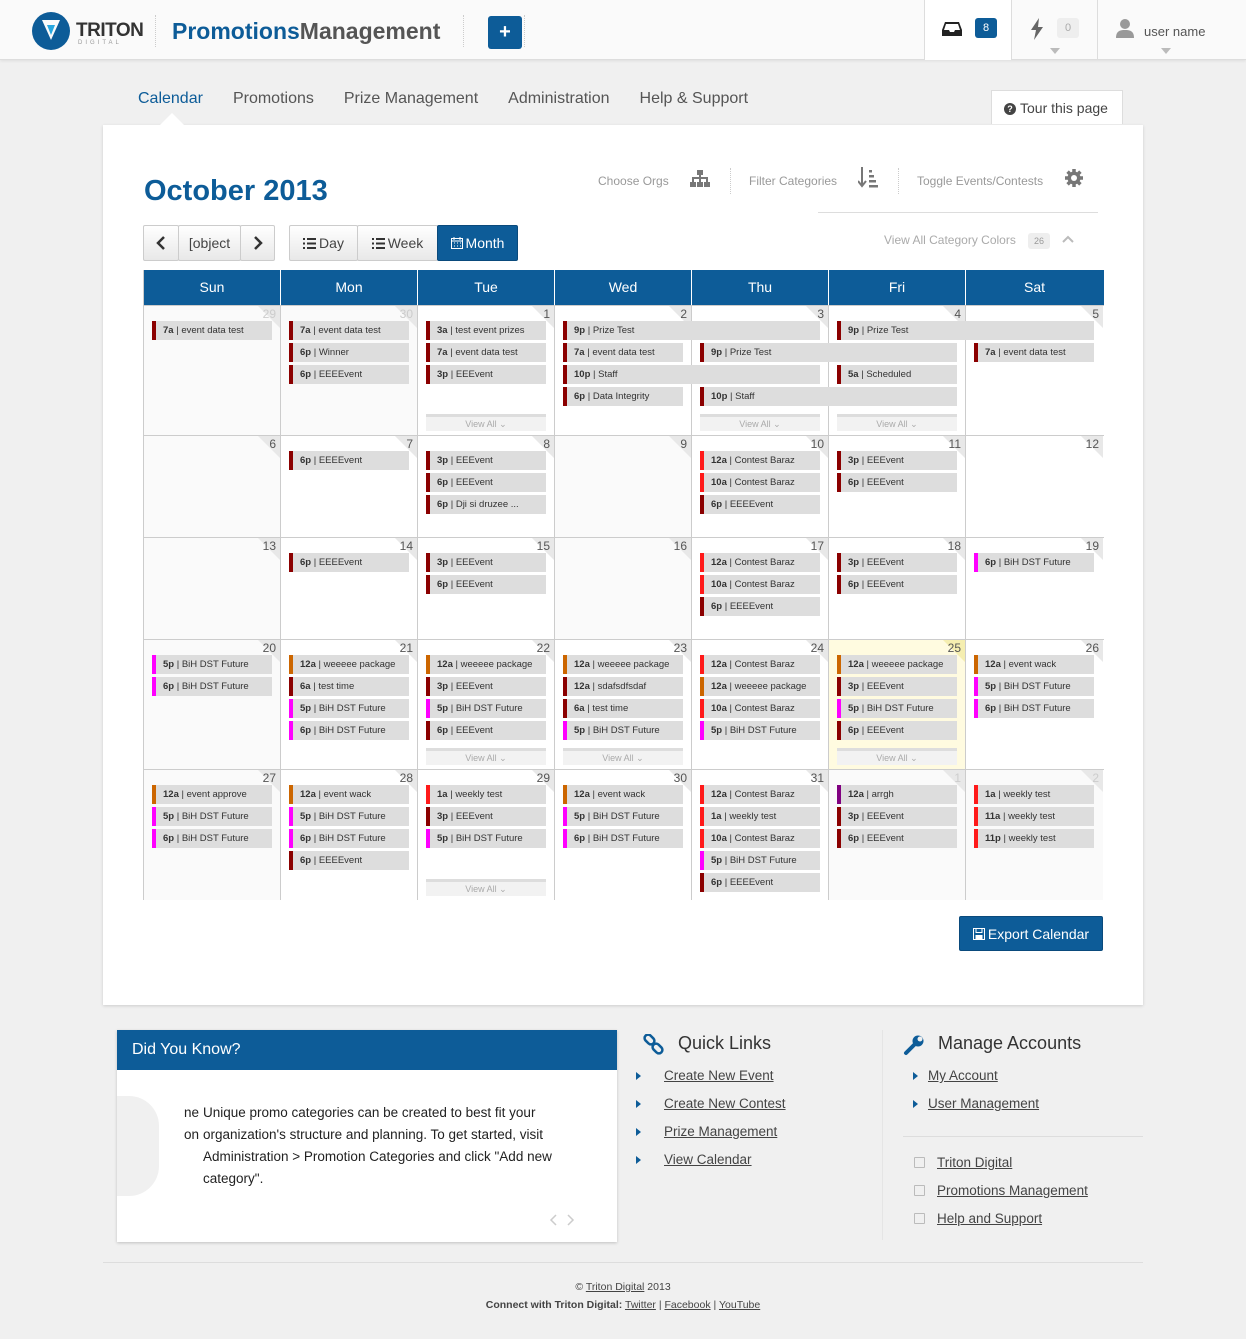  I want to click on today-button: [object Object], so click(209, 255).